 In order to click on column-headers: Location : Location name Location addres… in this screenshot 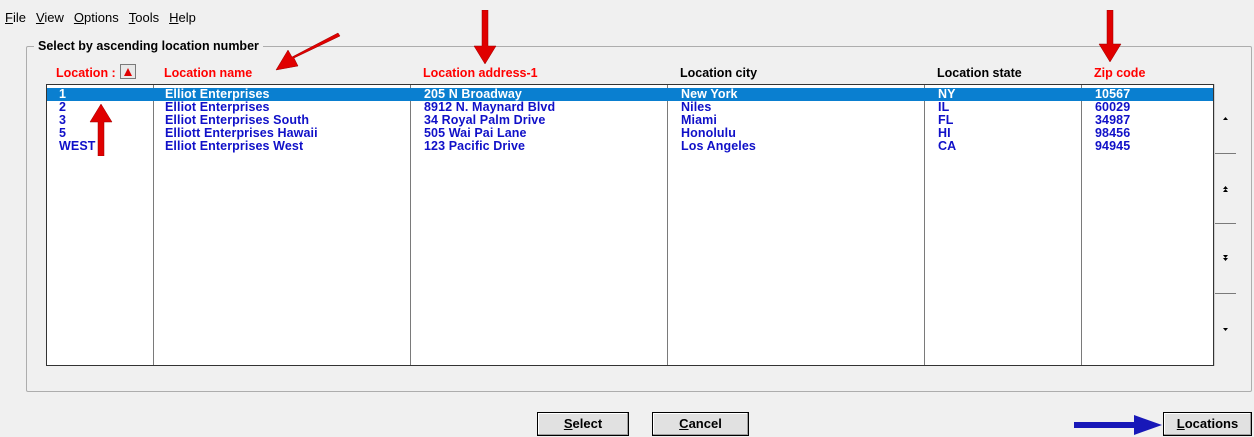, I will do `click(630, 73)`.